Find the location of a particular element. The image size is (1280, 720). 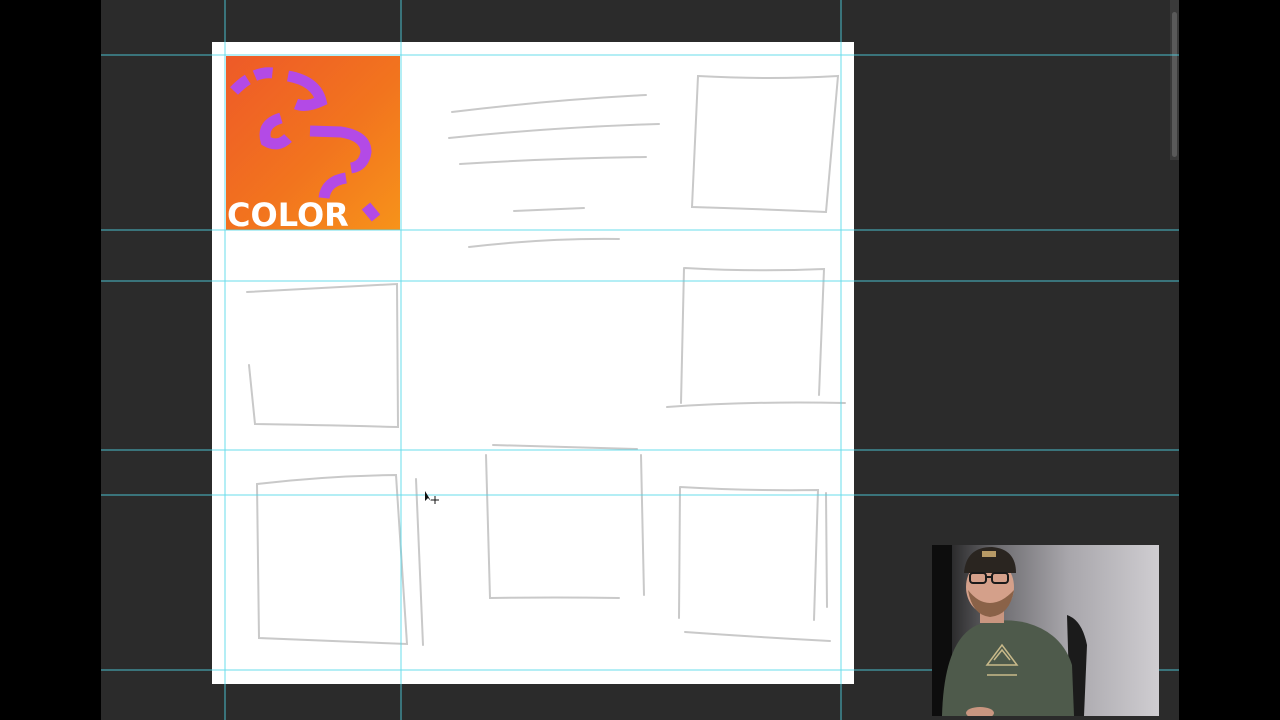

move-cursor-icon is located at coordinates (432, 497).